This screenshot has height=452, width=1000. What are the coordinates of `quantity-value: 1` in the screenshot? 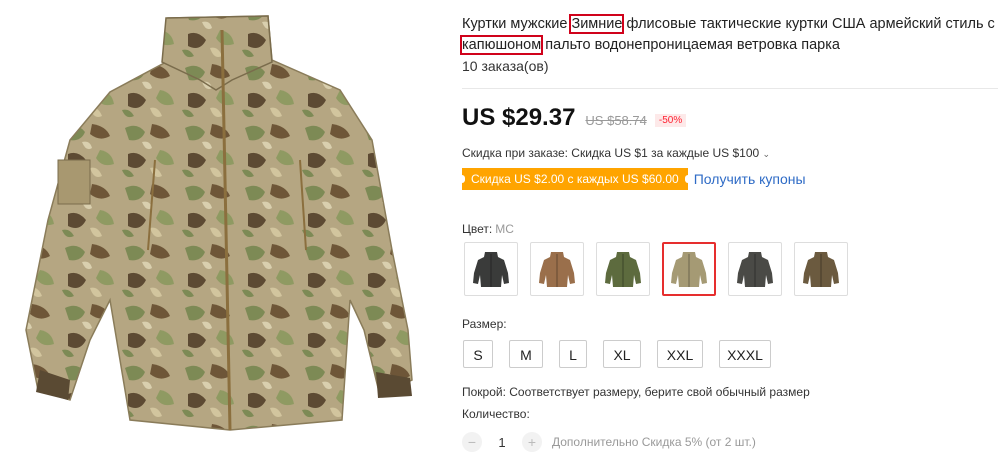 It's located at (502, 442).